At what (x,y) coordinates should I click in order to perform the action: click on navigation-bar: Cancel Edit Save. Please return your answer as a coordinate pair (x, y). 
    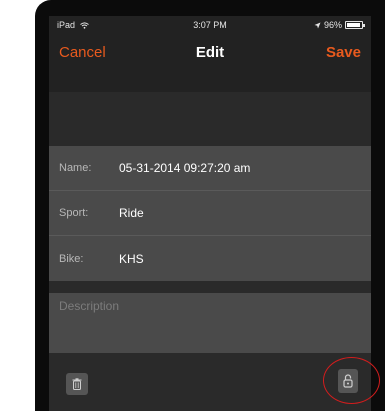
    Looking at the image, I should click on (210, 63).